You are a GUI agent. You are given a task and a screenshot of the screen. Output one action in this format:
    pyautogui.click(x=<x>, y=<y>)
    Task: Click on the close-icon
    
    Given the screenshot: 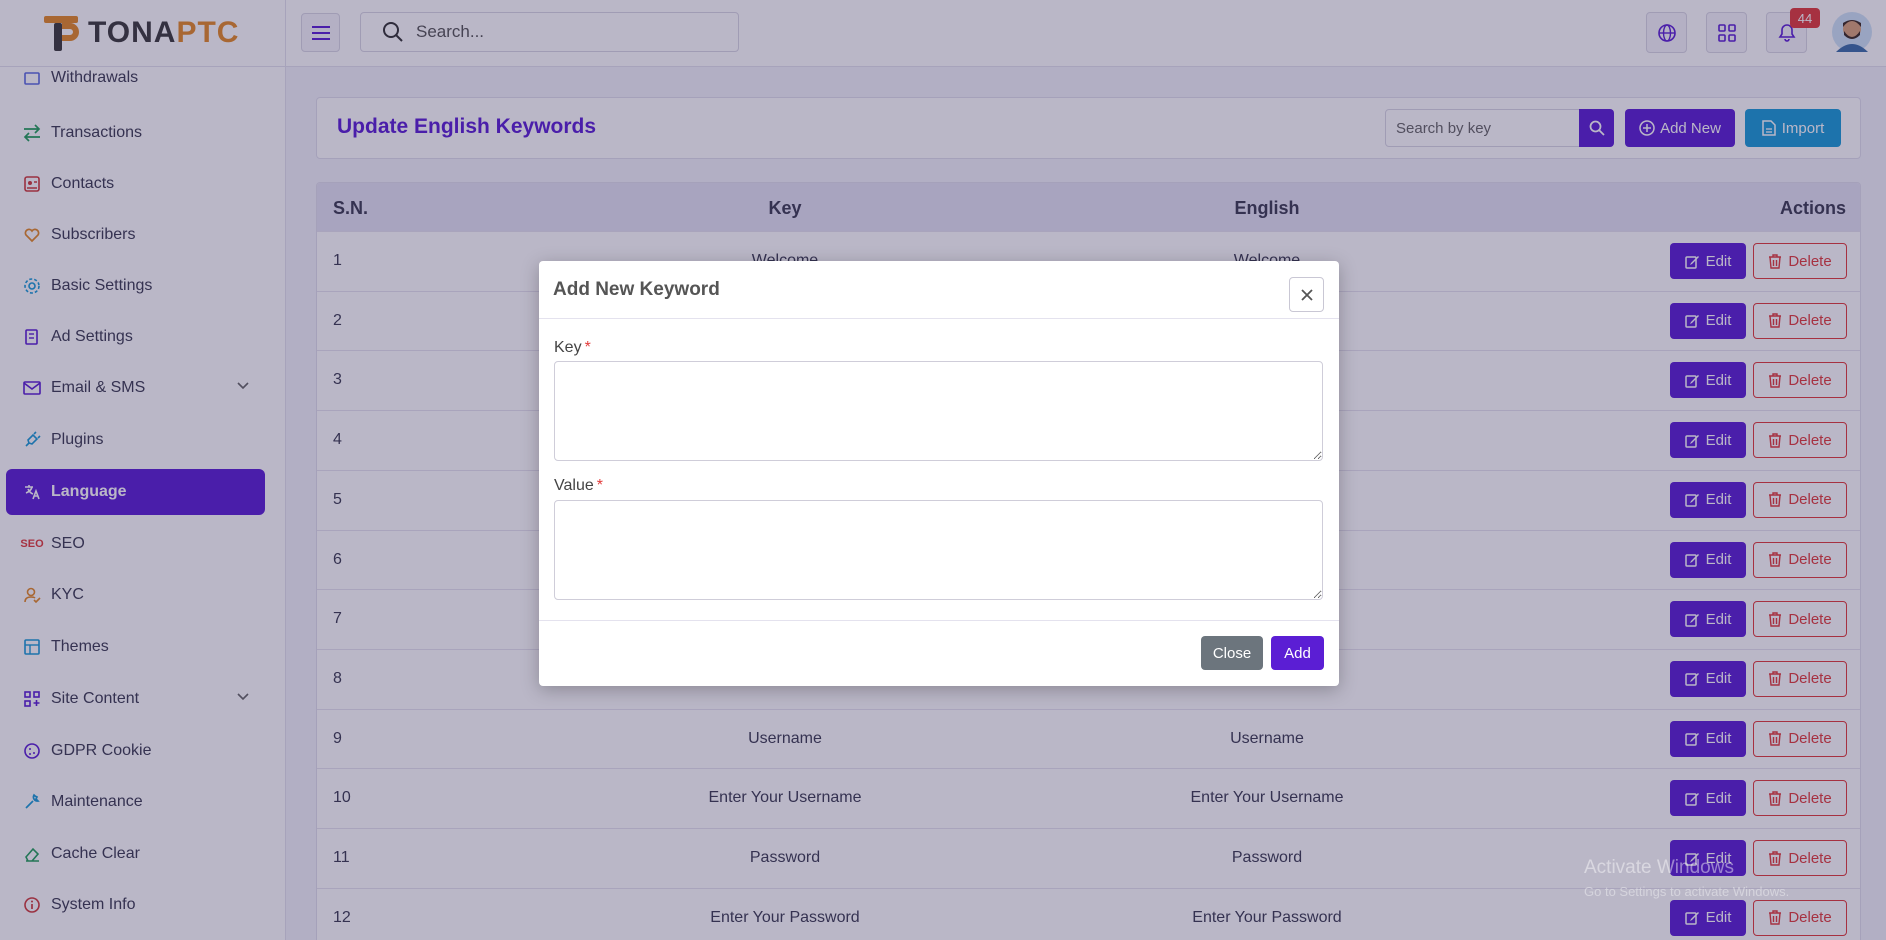 What is the action you would take?
    pyautogui.click(x=1306, y=294)
    